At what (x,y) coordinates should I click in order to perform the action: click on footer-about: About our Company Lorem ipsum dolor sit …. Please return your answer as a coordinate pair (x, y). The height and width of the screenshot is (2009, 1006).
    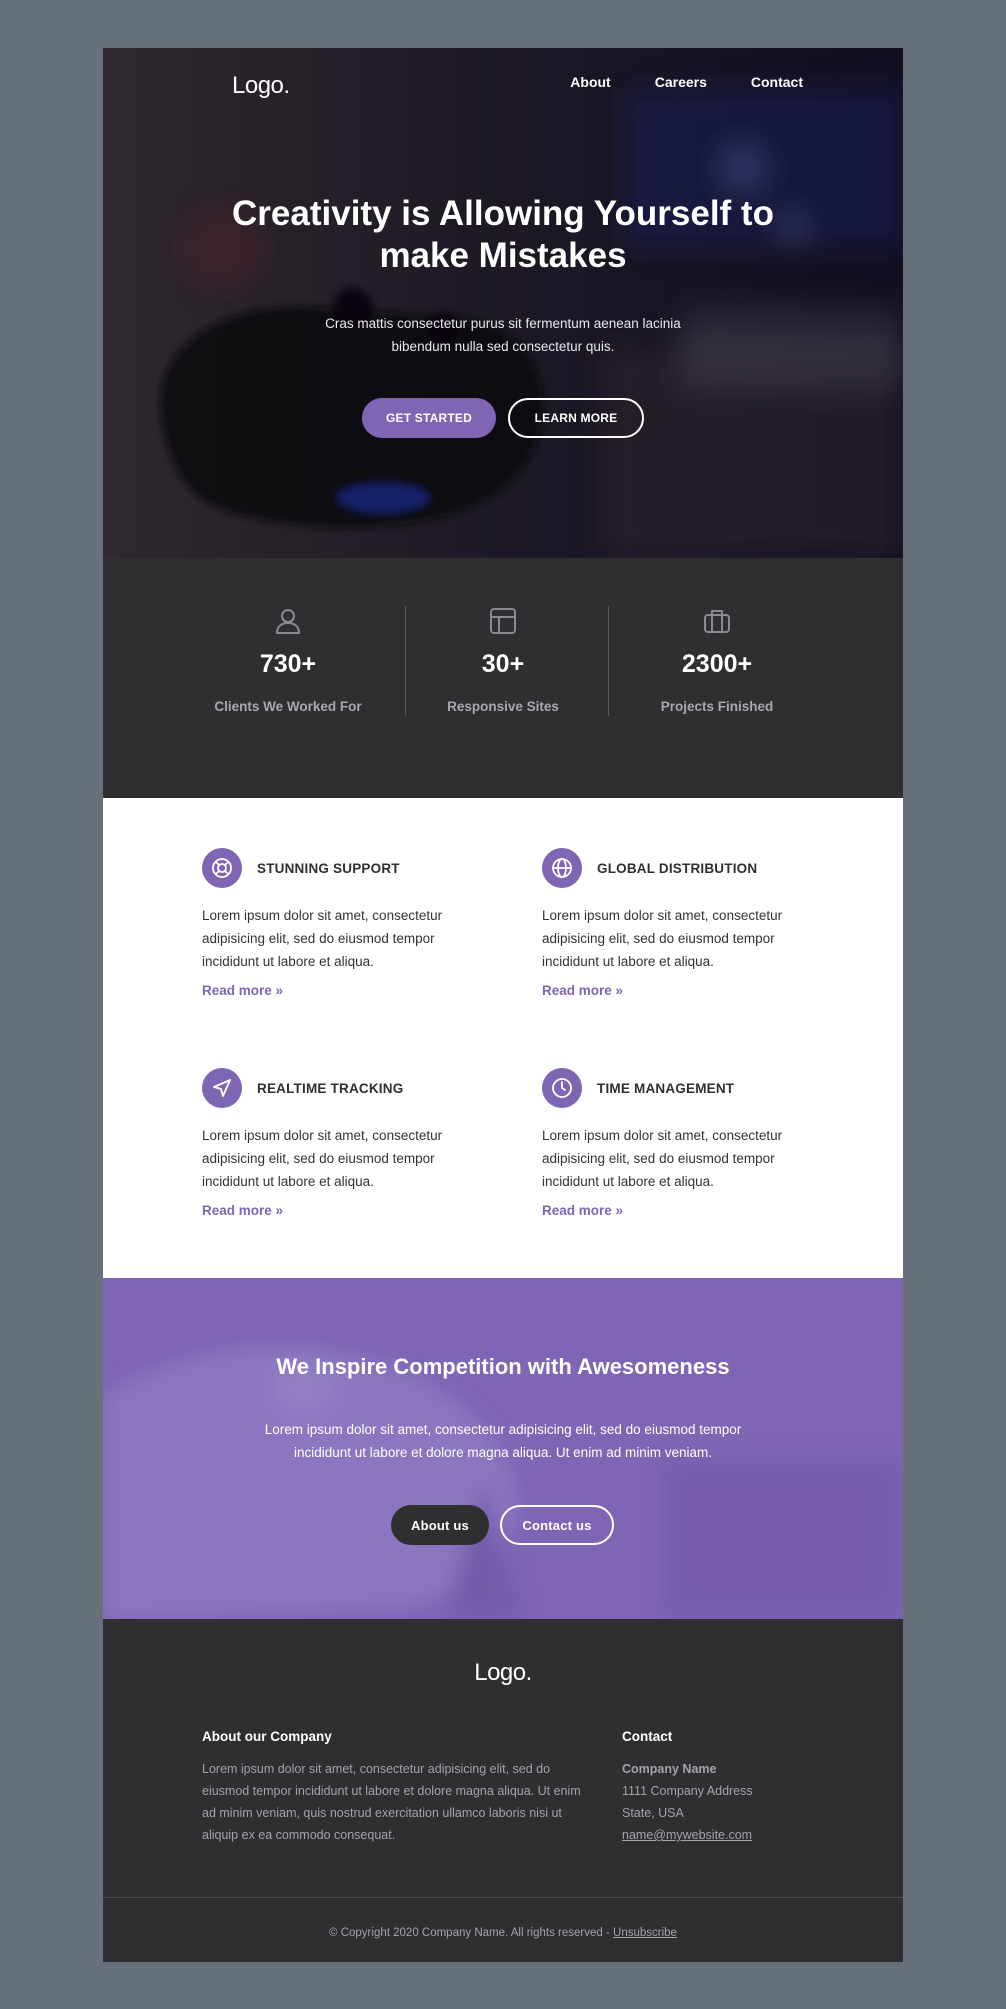
    Looking at the image, I should click on (392, 1787).